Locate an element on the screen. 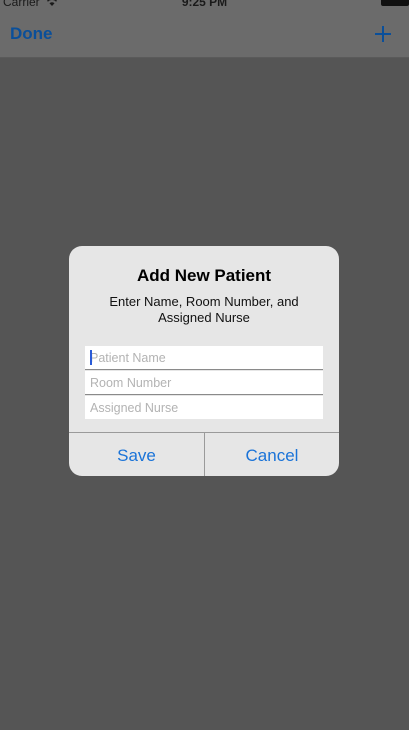 Image resolution: width=409 pixels, height=730 pixels. room-number-input is located at coordinates (204, 382).